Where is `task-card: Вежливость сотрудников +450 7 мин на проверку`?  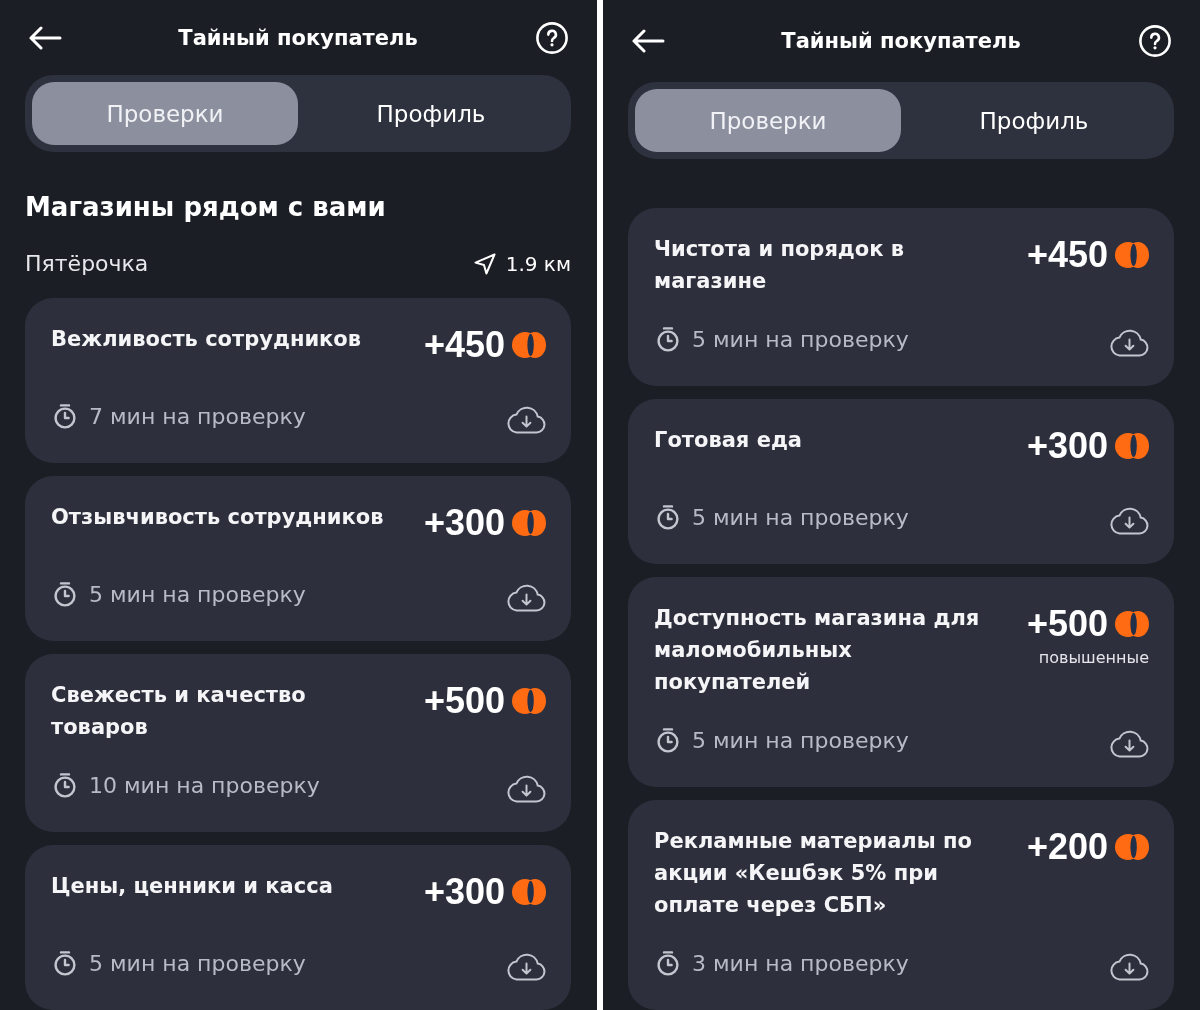
task-card: Вежливость сотрудников +450 7 мин на проверку is located at coordinates (298, 380).